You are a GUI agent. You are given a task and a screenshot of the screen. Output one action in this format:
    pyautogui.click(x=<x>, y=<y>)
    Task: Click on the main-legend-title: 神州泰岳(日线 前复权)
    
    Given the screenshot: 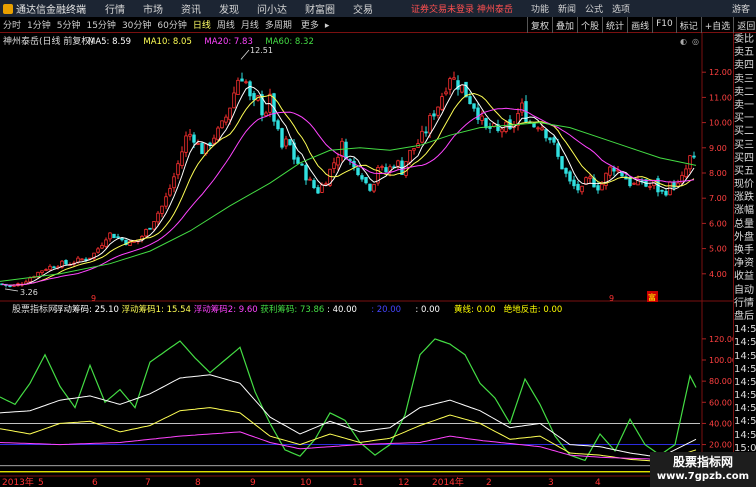 What is the action you would take?
    pyautogui.click(x=48, y=41)
    